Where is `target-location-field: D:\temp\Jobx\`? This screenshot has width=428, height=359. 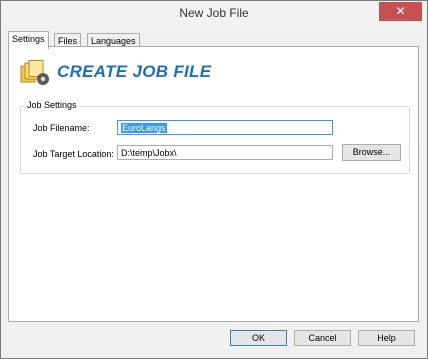 target-location-field: D:\temp\Jobx\ is located at coordinates (225, 152).